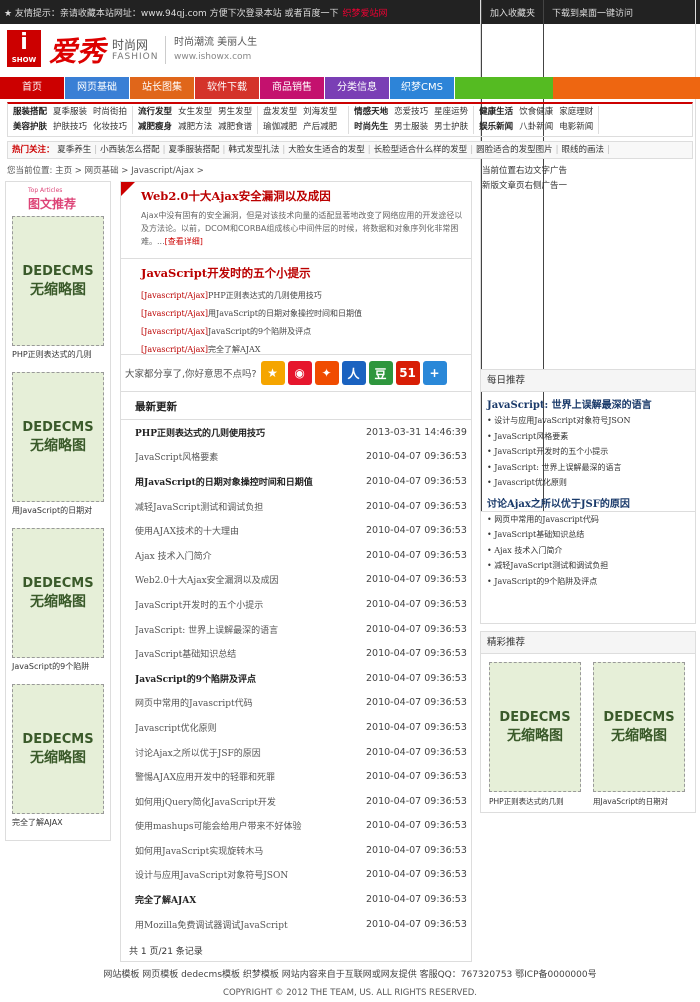 This screenshot has width=700, height=1002. What do you see at coordinates (371, 127) in the screenshot?
I see `subnav-link: 时尚先生` at bounding box center [371, 127].